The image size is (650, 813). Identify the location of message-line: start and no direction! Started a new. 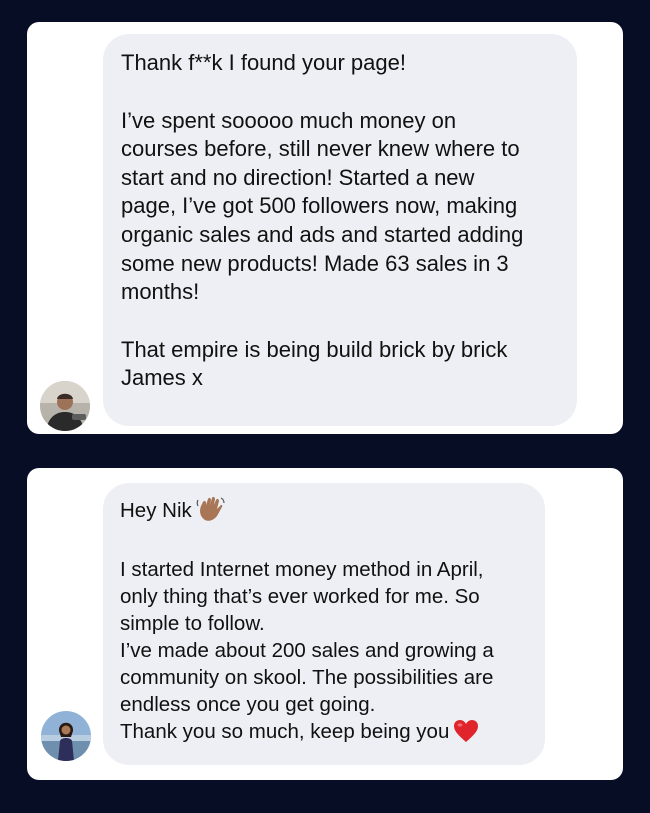
(298, 177).